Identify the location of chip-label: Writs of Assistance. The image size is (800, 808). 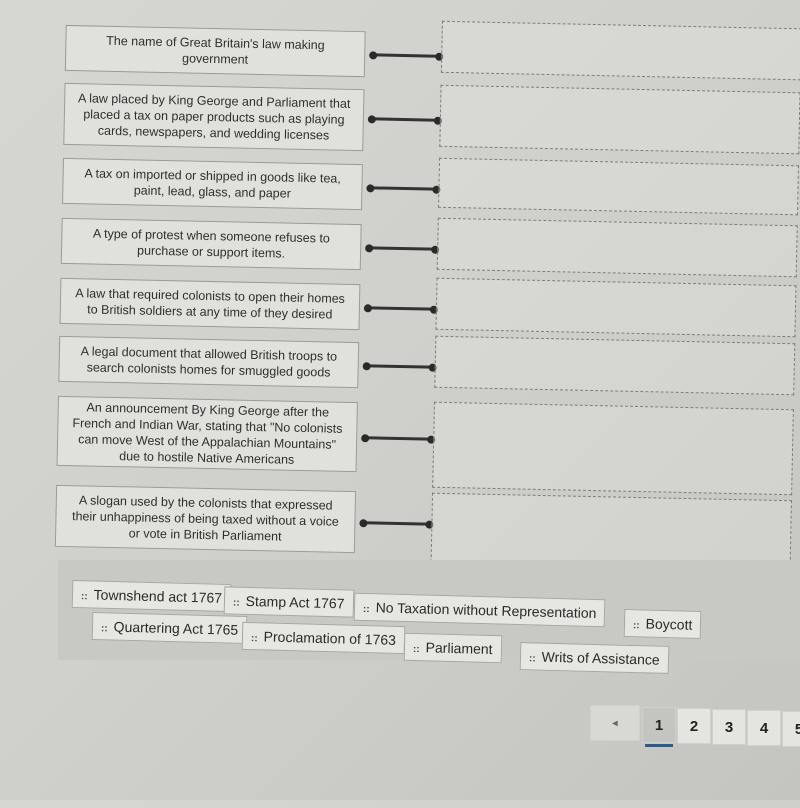
(600, 658).